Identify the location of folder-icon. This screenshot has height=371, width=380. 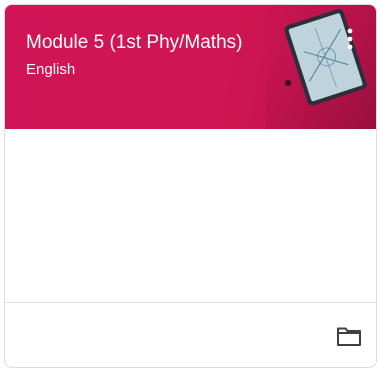
(349, 336).